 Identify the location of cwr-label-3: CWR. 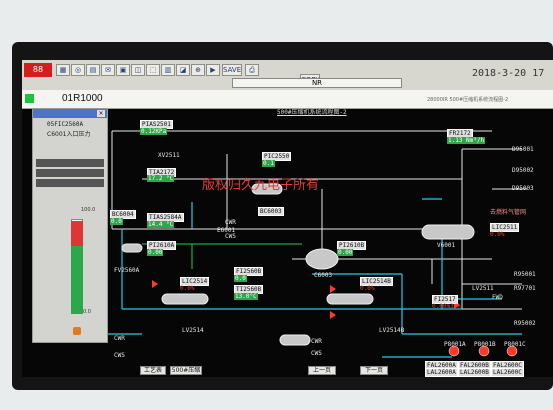
(316, 341).